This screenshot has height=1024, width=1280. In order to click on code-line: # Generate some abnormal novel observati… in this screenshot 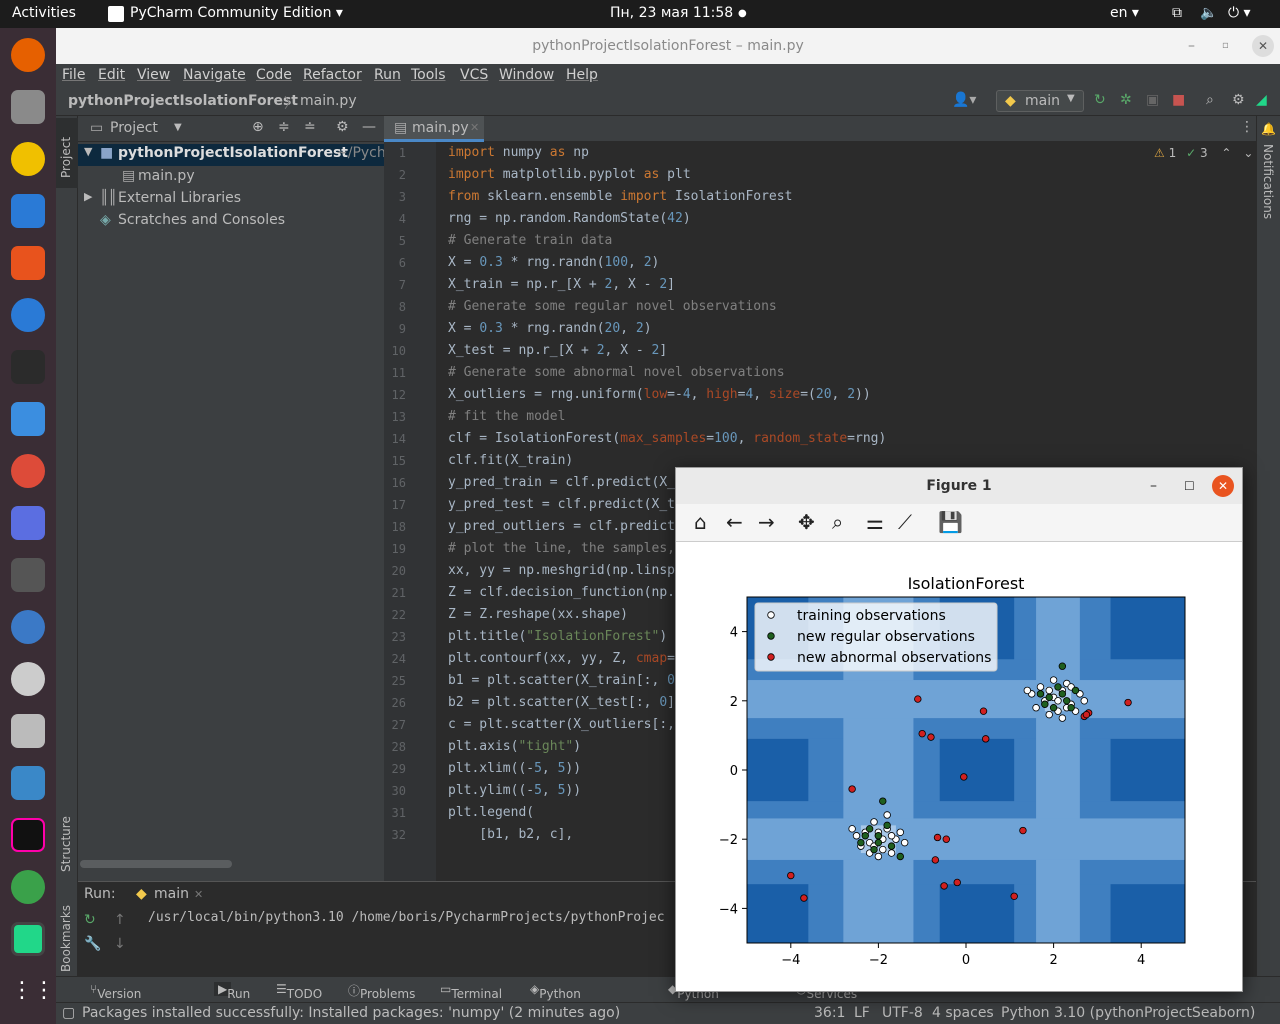, I will do `click(616, 372)`.